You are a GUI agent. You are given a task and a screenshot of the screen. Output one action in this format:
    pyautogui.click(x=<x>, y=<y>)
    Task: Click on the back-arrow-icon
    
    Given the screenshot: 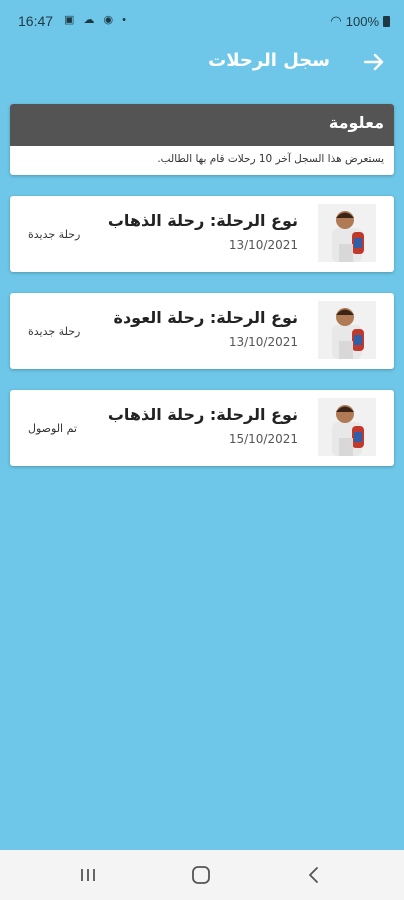 What is the action you would take?
    pyautogui.click(x=374, y=62)
    